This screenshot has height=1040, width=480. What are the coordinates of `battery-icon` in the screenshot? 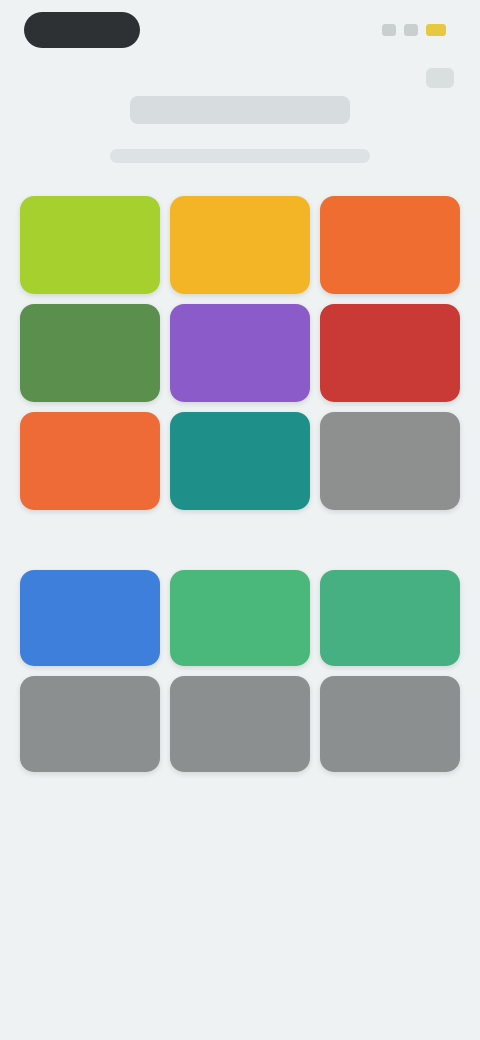 It's located at (436, 30).